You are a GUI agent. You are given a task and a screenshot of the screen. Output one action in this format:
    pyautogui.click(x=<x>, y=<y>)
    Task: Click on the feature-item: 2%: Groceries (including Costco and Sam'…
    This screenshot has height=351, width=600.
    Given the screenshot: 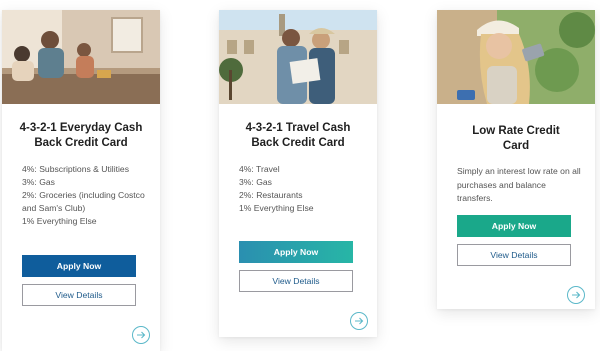 What is the action you would take?
    pyautogui.click(x=83, y=201)
    